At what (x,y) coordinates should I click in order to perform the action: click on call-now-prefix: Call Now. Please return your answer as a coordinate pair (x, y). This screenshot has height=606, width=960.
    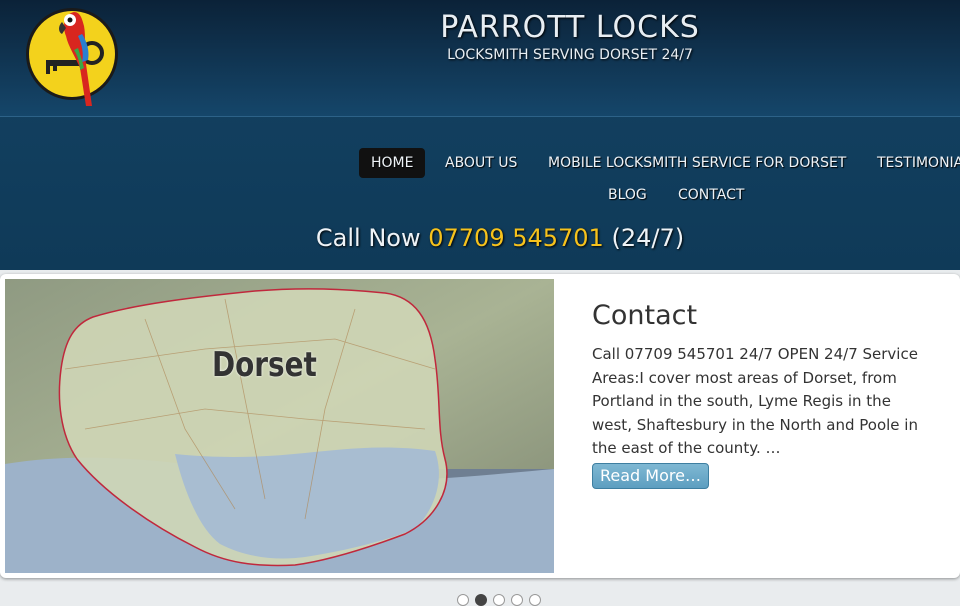
    Looking at the image, I should click on (368, 238).